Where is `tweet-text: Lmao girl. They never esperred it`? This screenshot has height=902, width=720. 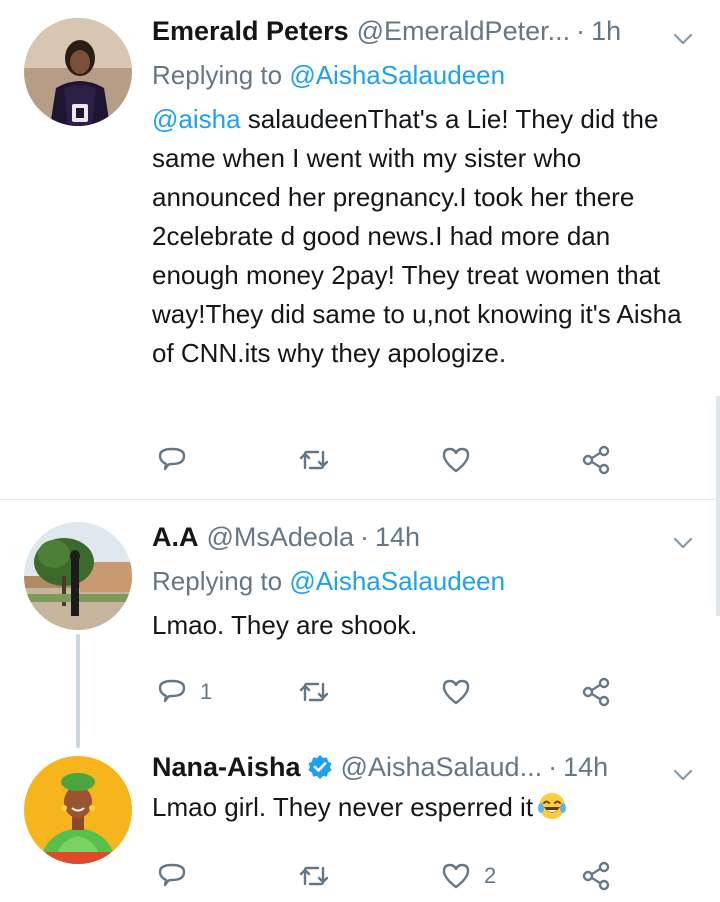 tweet-text: Lmao girl. They never esperred it is located at coordinates (421, 807).